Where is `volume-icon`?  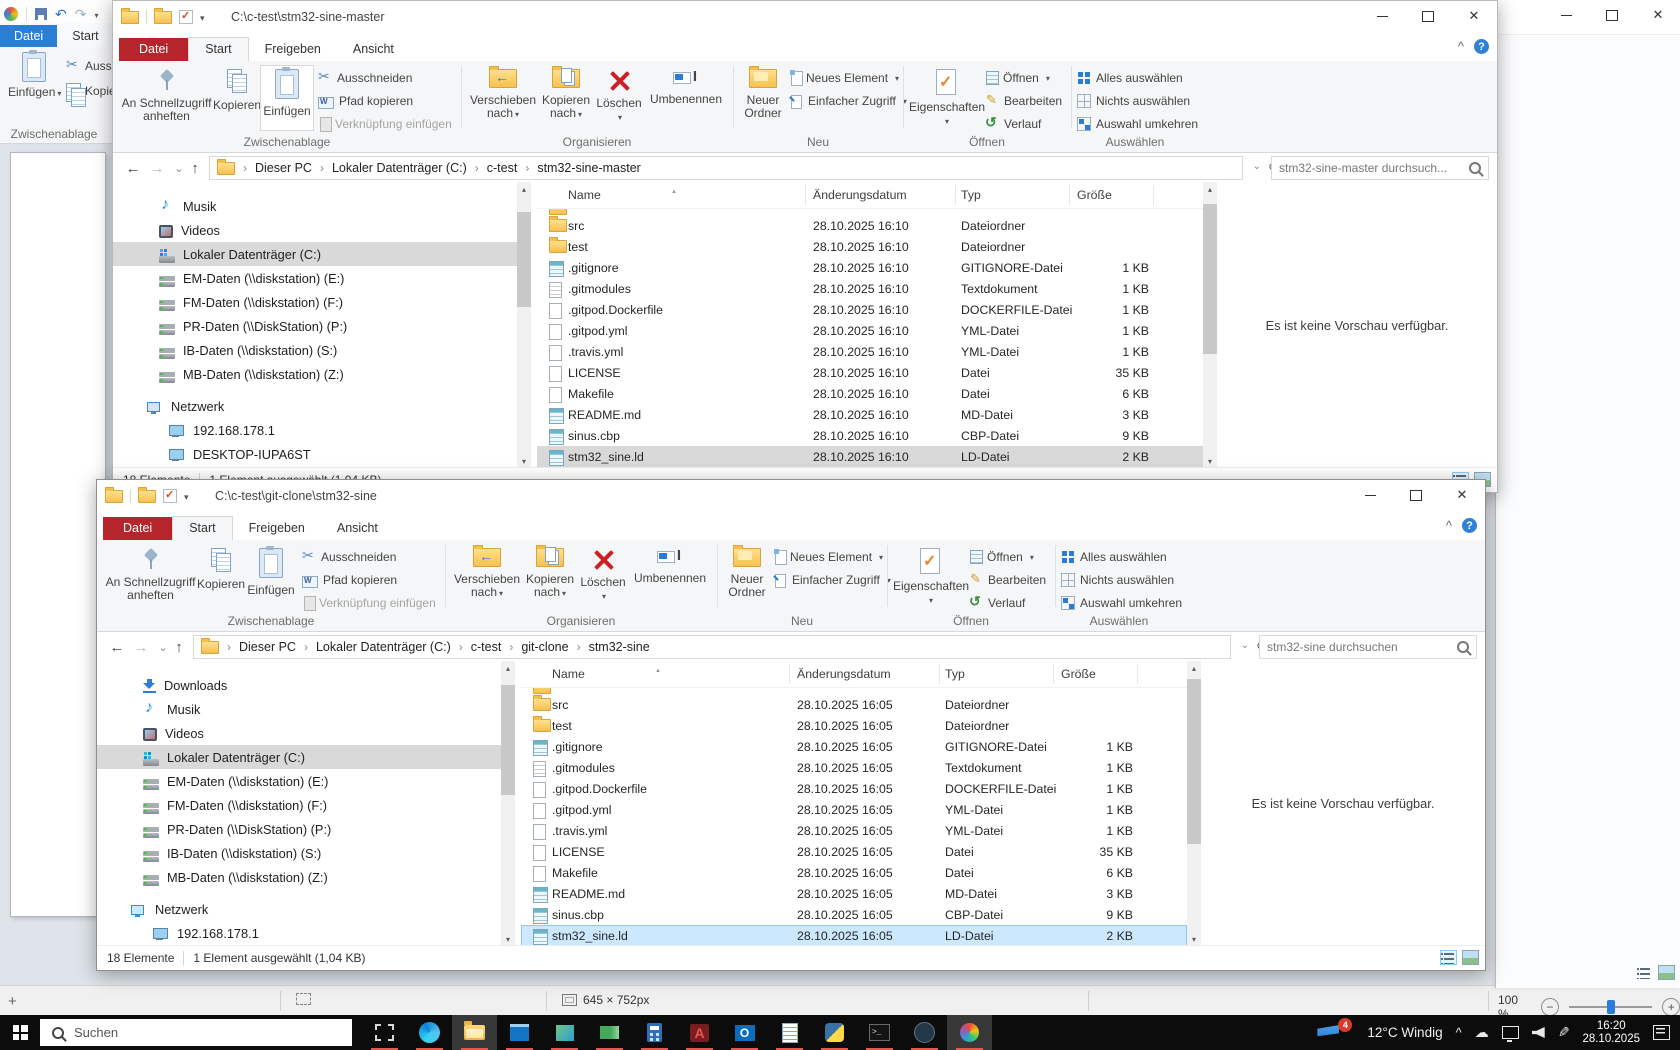 volume-icon is located at coordinates (1538, 1032).